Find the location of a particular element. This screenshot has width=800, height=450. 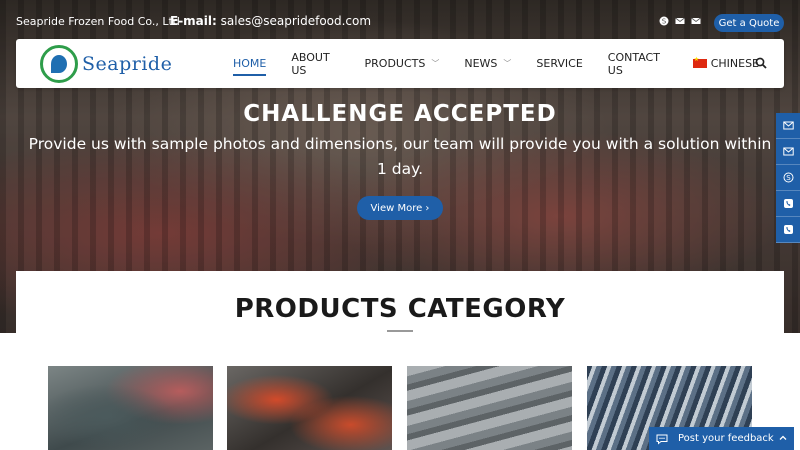

nav-item-label: PRODUCTS is located at coordinates (395, 63).